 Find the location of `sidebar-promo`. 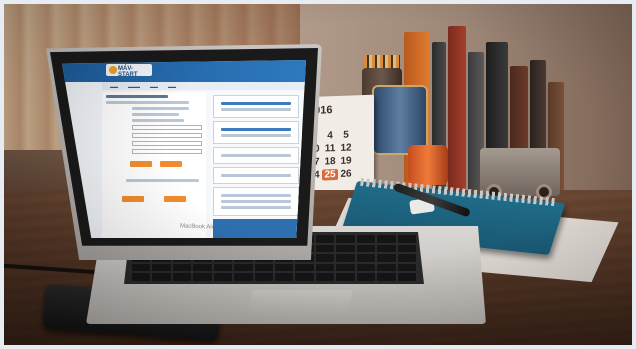

sidebar-promo is located at coordinates (256, 228).